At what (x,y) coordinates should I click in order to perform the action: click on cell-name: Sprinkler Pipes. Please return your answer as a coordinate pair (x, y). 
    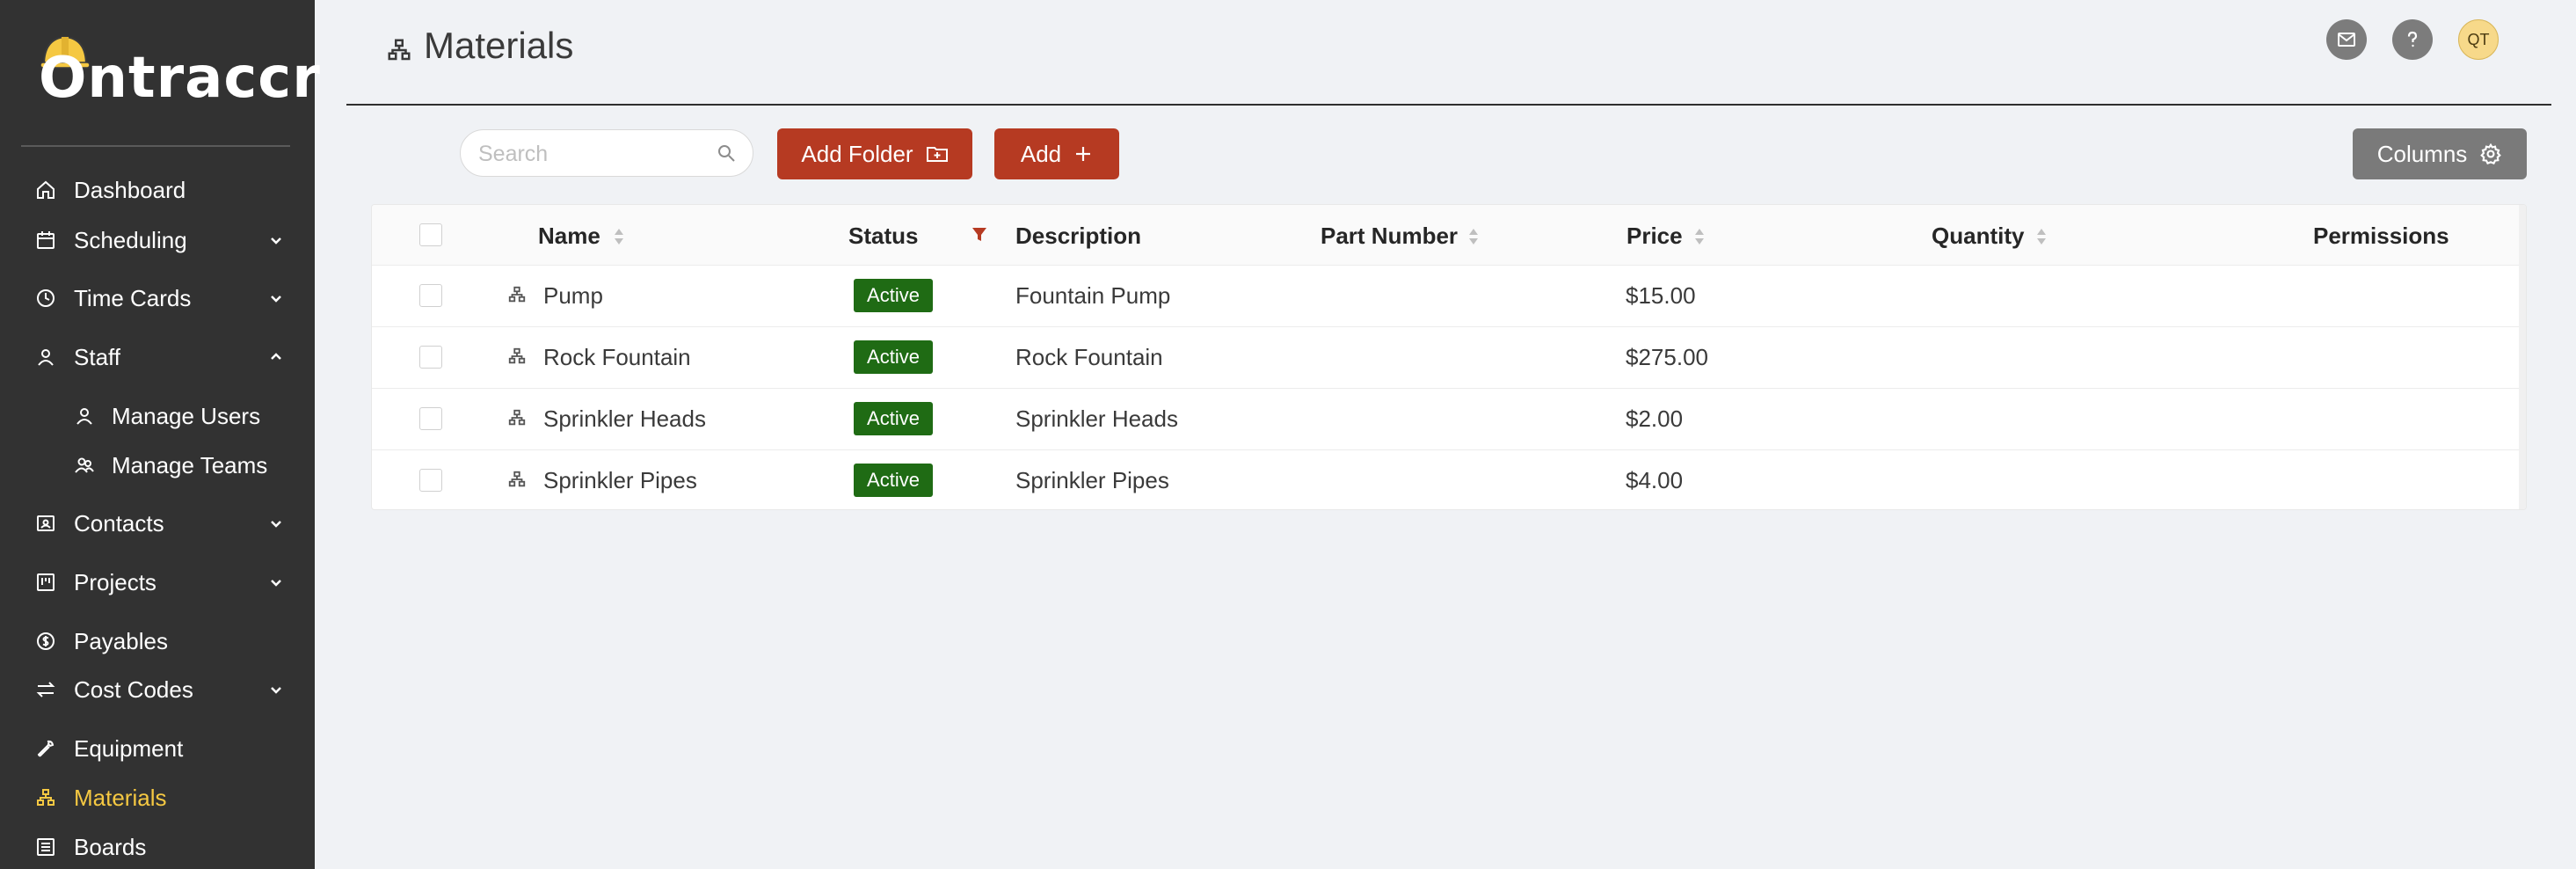
    Looking at the image, I should click on (620, 480).